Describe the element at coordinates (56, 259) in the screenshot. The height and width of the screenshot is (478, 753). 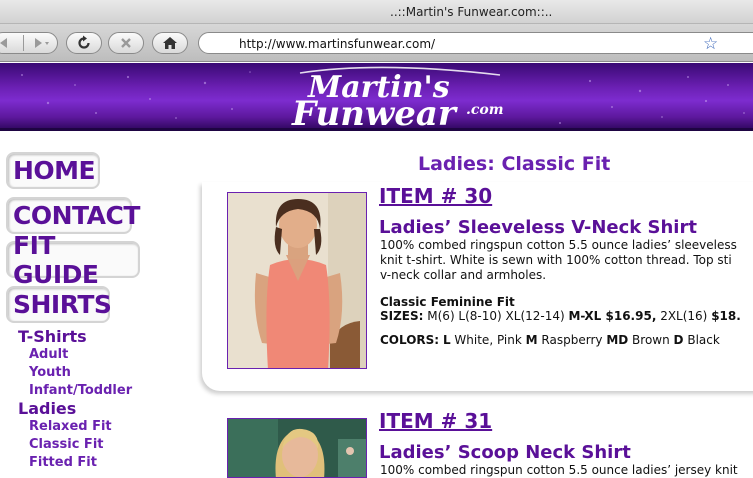
I see `nav-fit-guide-label: FIT GUIDE` at that location.